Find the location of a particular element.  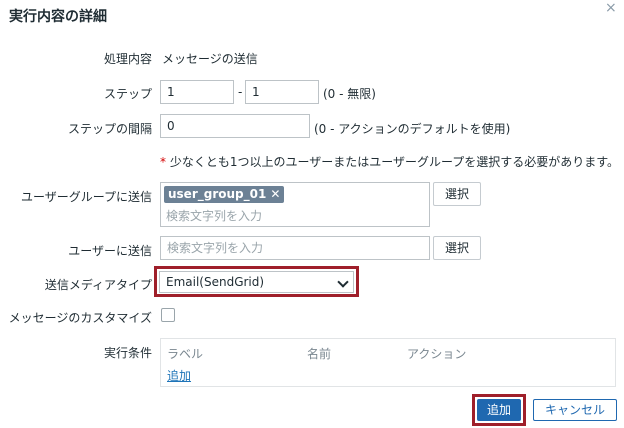

custom-message-checkbox is located at coordinates (168, 315).